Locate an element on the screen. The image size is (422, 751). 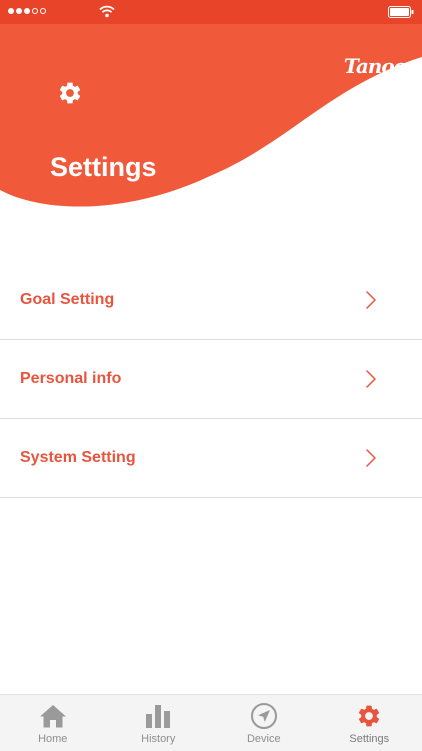
tab-settings: Settings is located at coordinates (369, 723).